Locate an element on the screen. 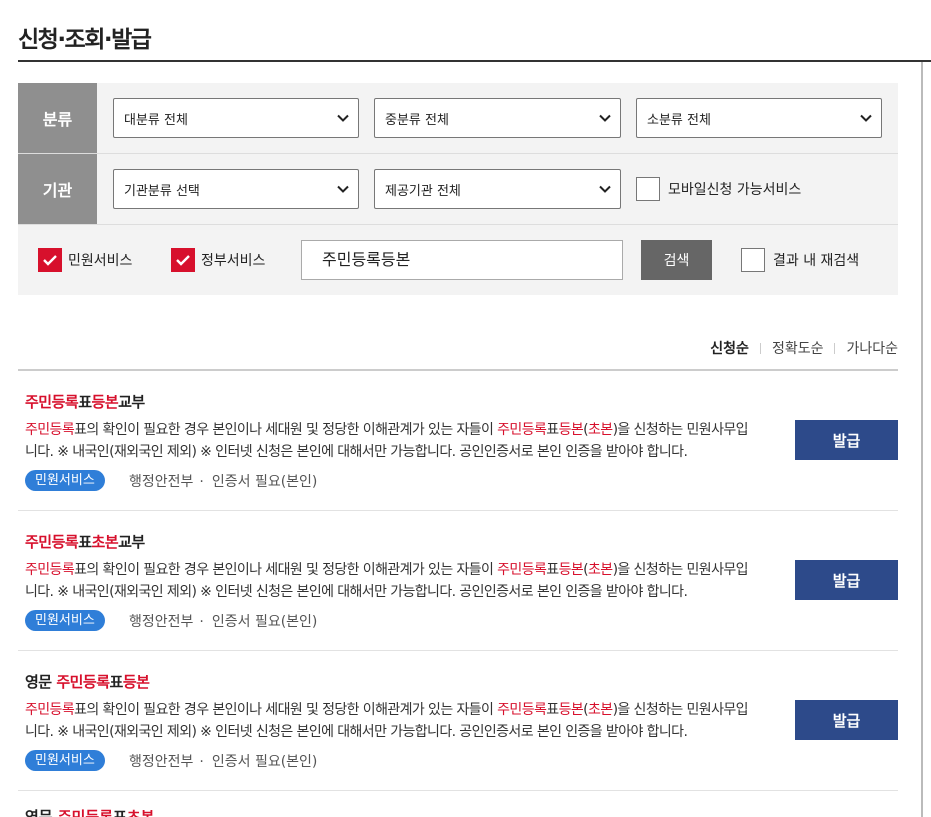  mobile-only-checkbox is located at coordinates (648, 189).